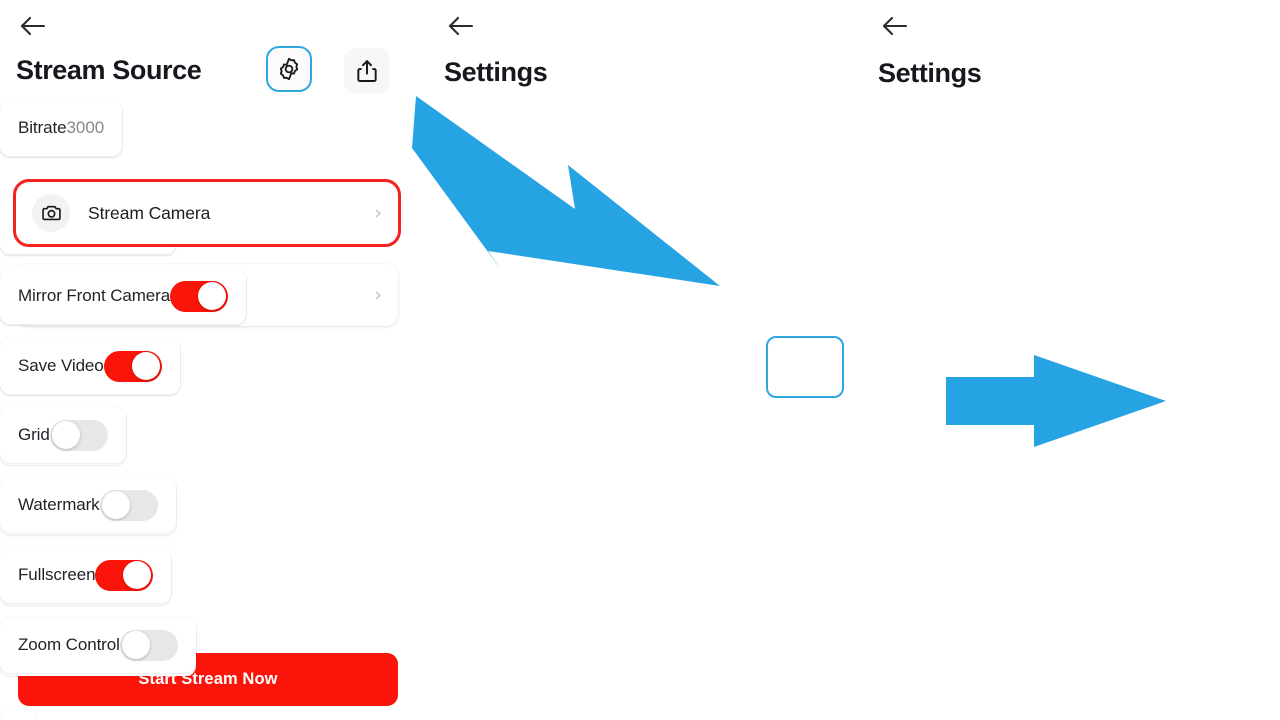 This screenshot has width=1280, height=720. I want to click on toggle-save-video, so click(132, 366).